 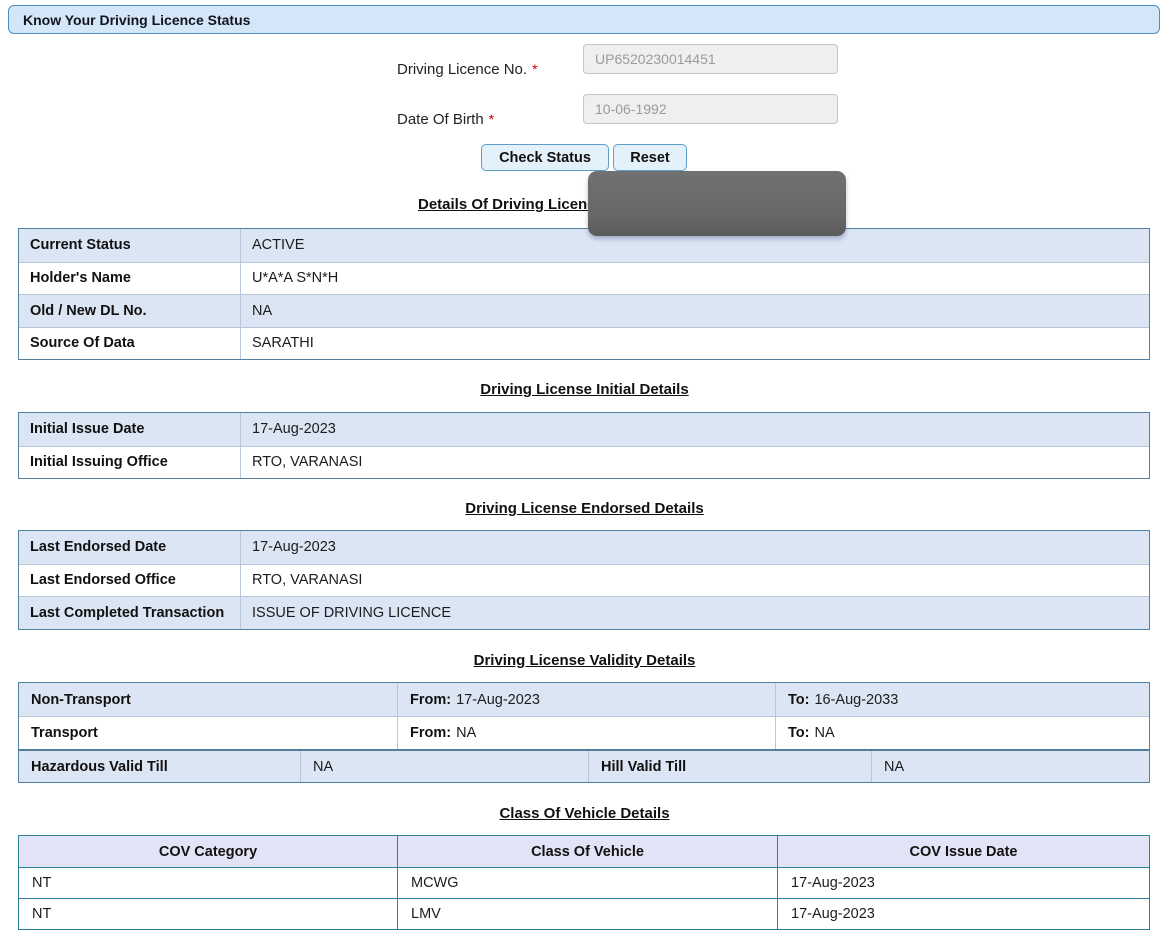 What do you see at coordinates (491, 119) in the screenshot?
I see `dob-required-mark: *` at bounding box center [491, 119].